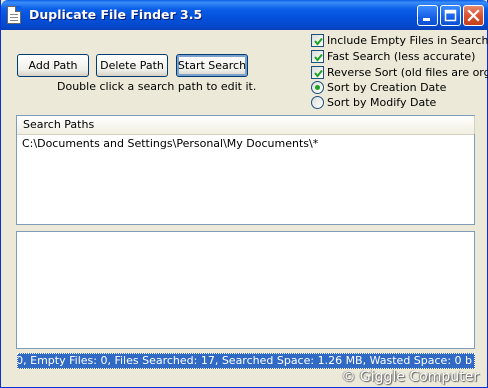 Image resolution: width=488 pixels, height=388 pixels. What do you see at coordinates (317, 102) in the screenshot?
I see `radio-unselected-icon` at bounding box center [317, 102].